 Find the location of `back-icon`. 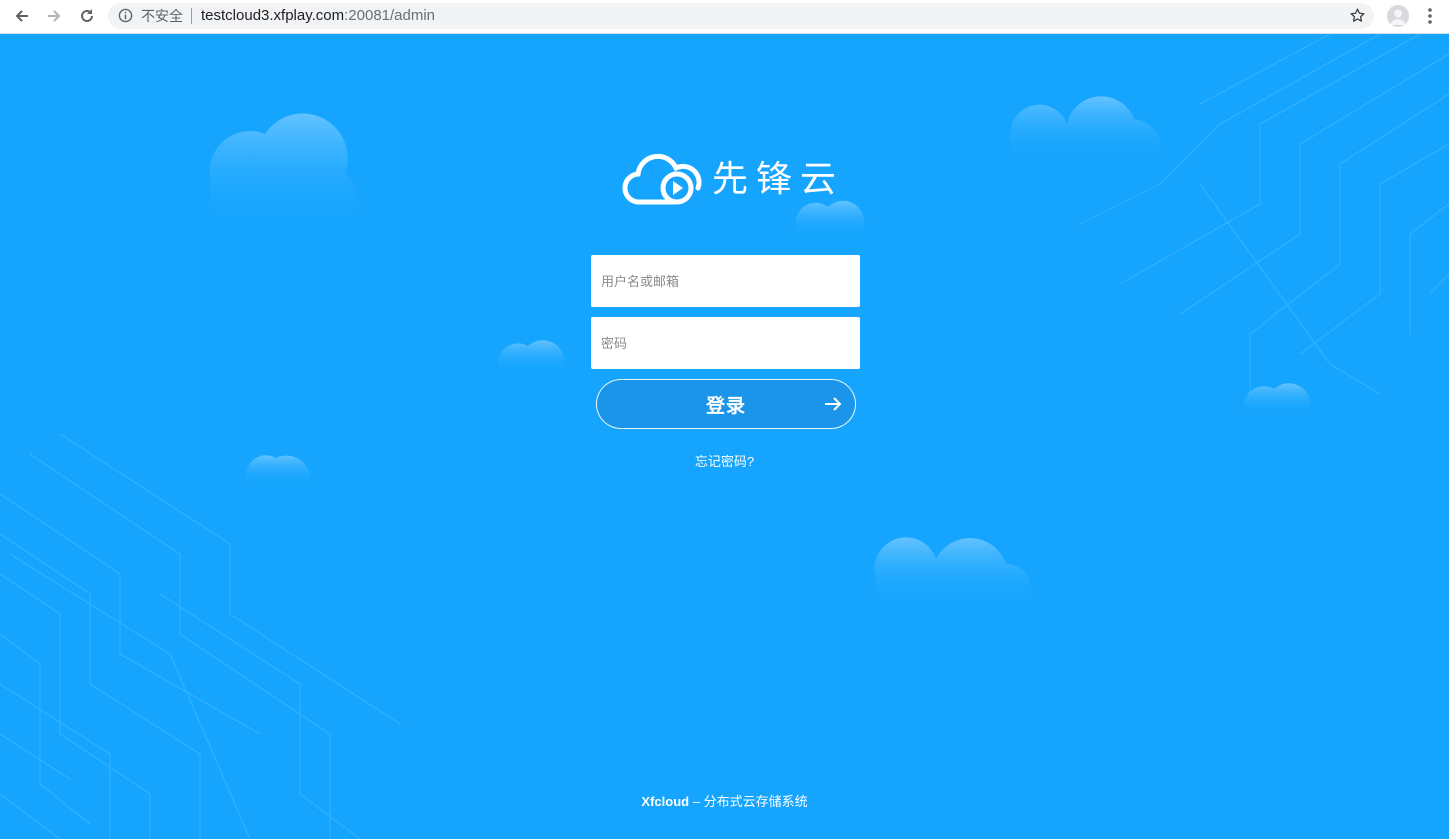

back-icon is located at coordinates (22, 16).